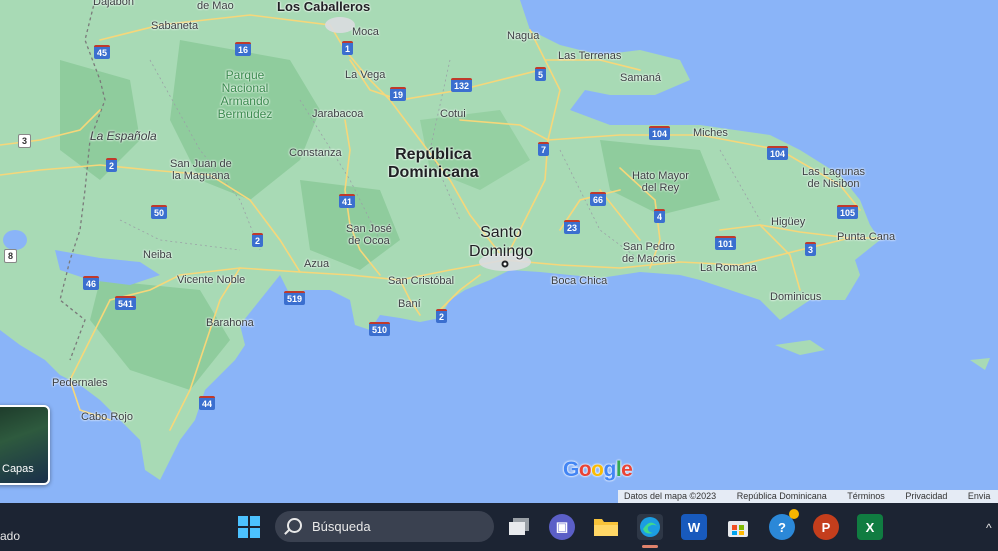 Image resolution: width=998 pixels, height=551 pixels. I want to click on highway-shield: 7, so click(544, 149).